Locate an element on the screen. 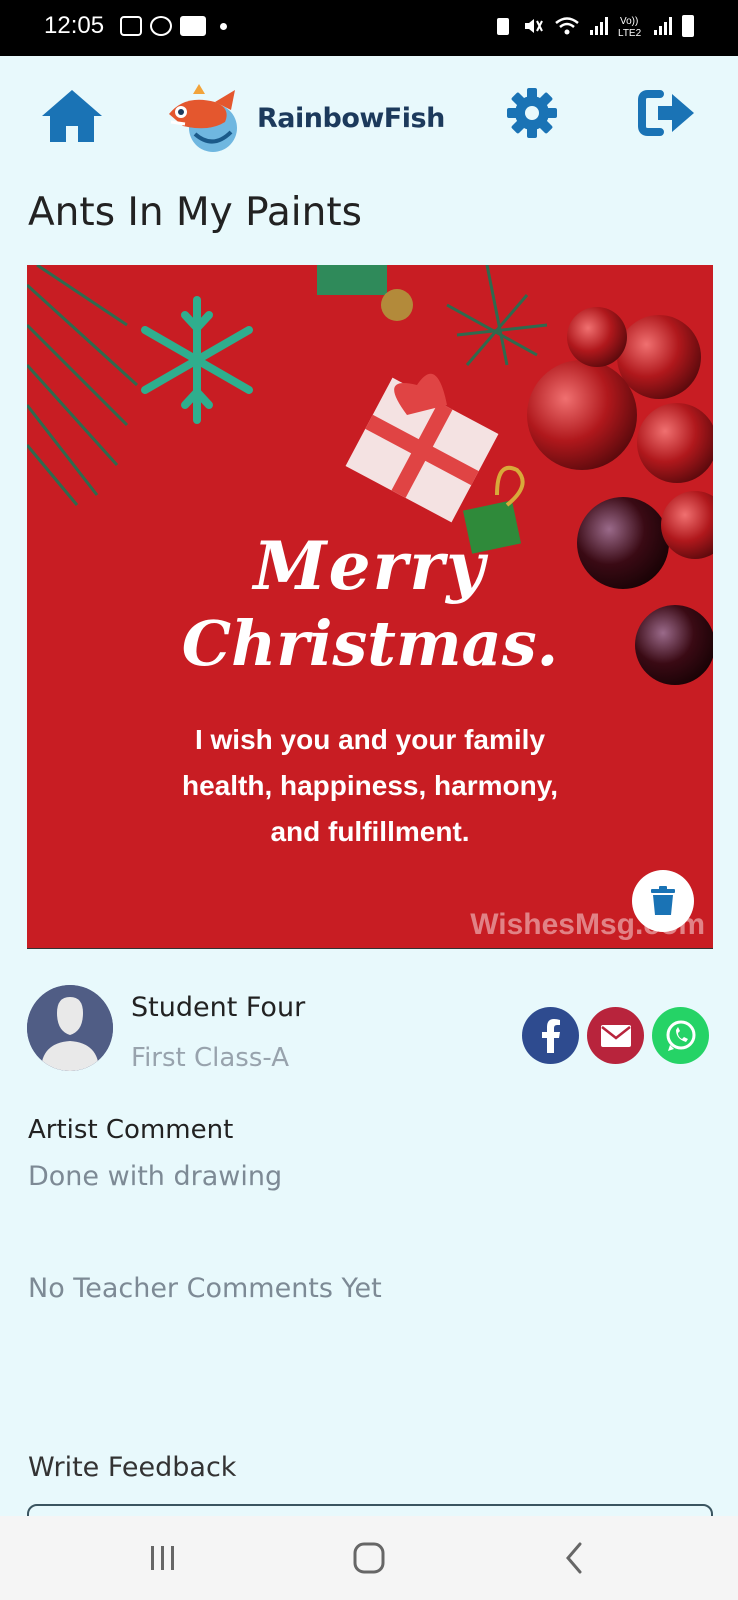  facebook-icon is located at coordinates (550, 1035).